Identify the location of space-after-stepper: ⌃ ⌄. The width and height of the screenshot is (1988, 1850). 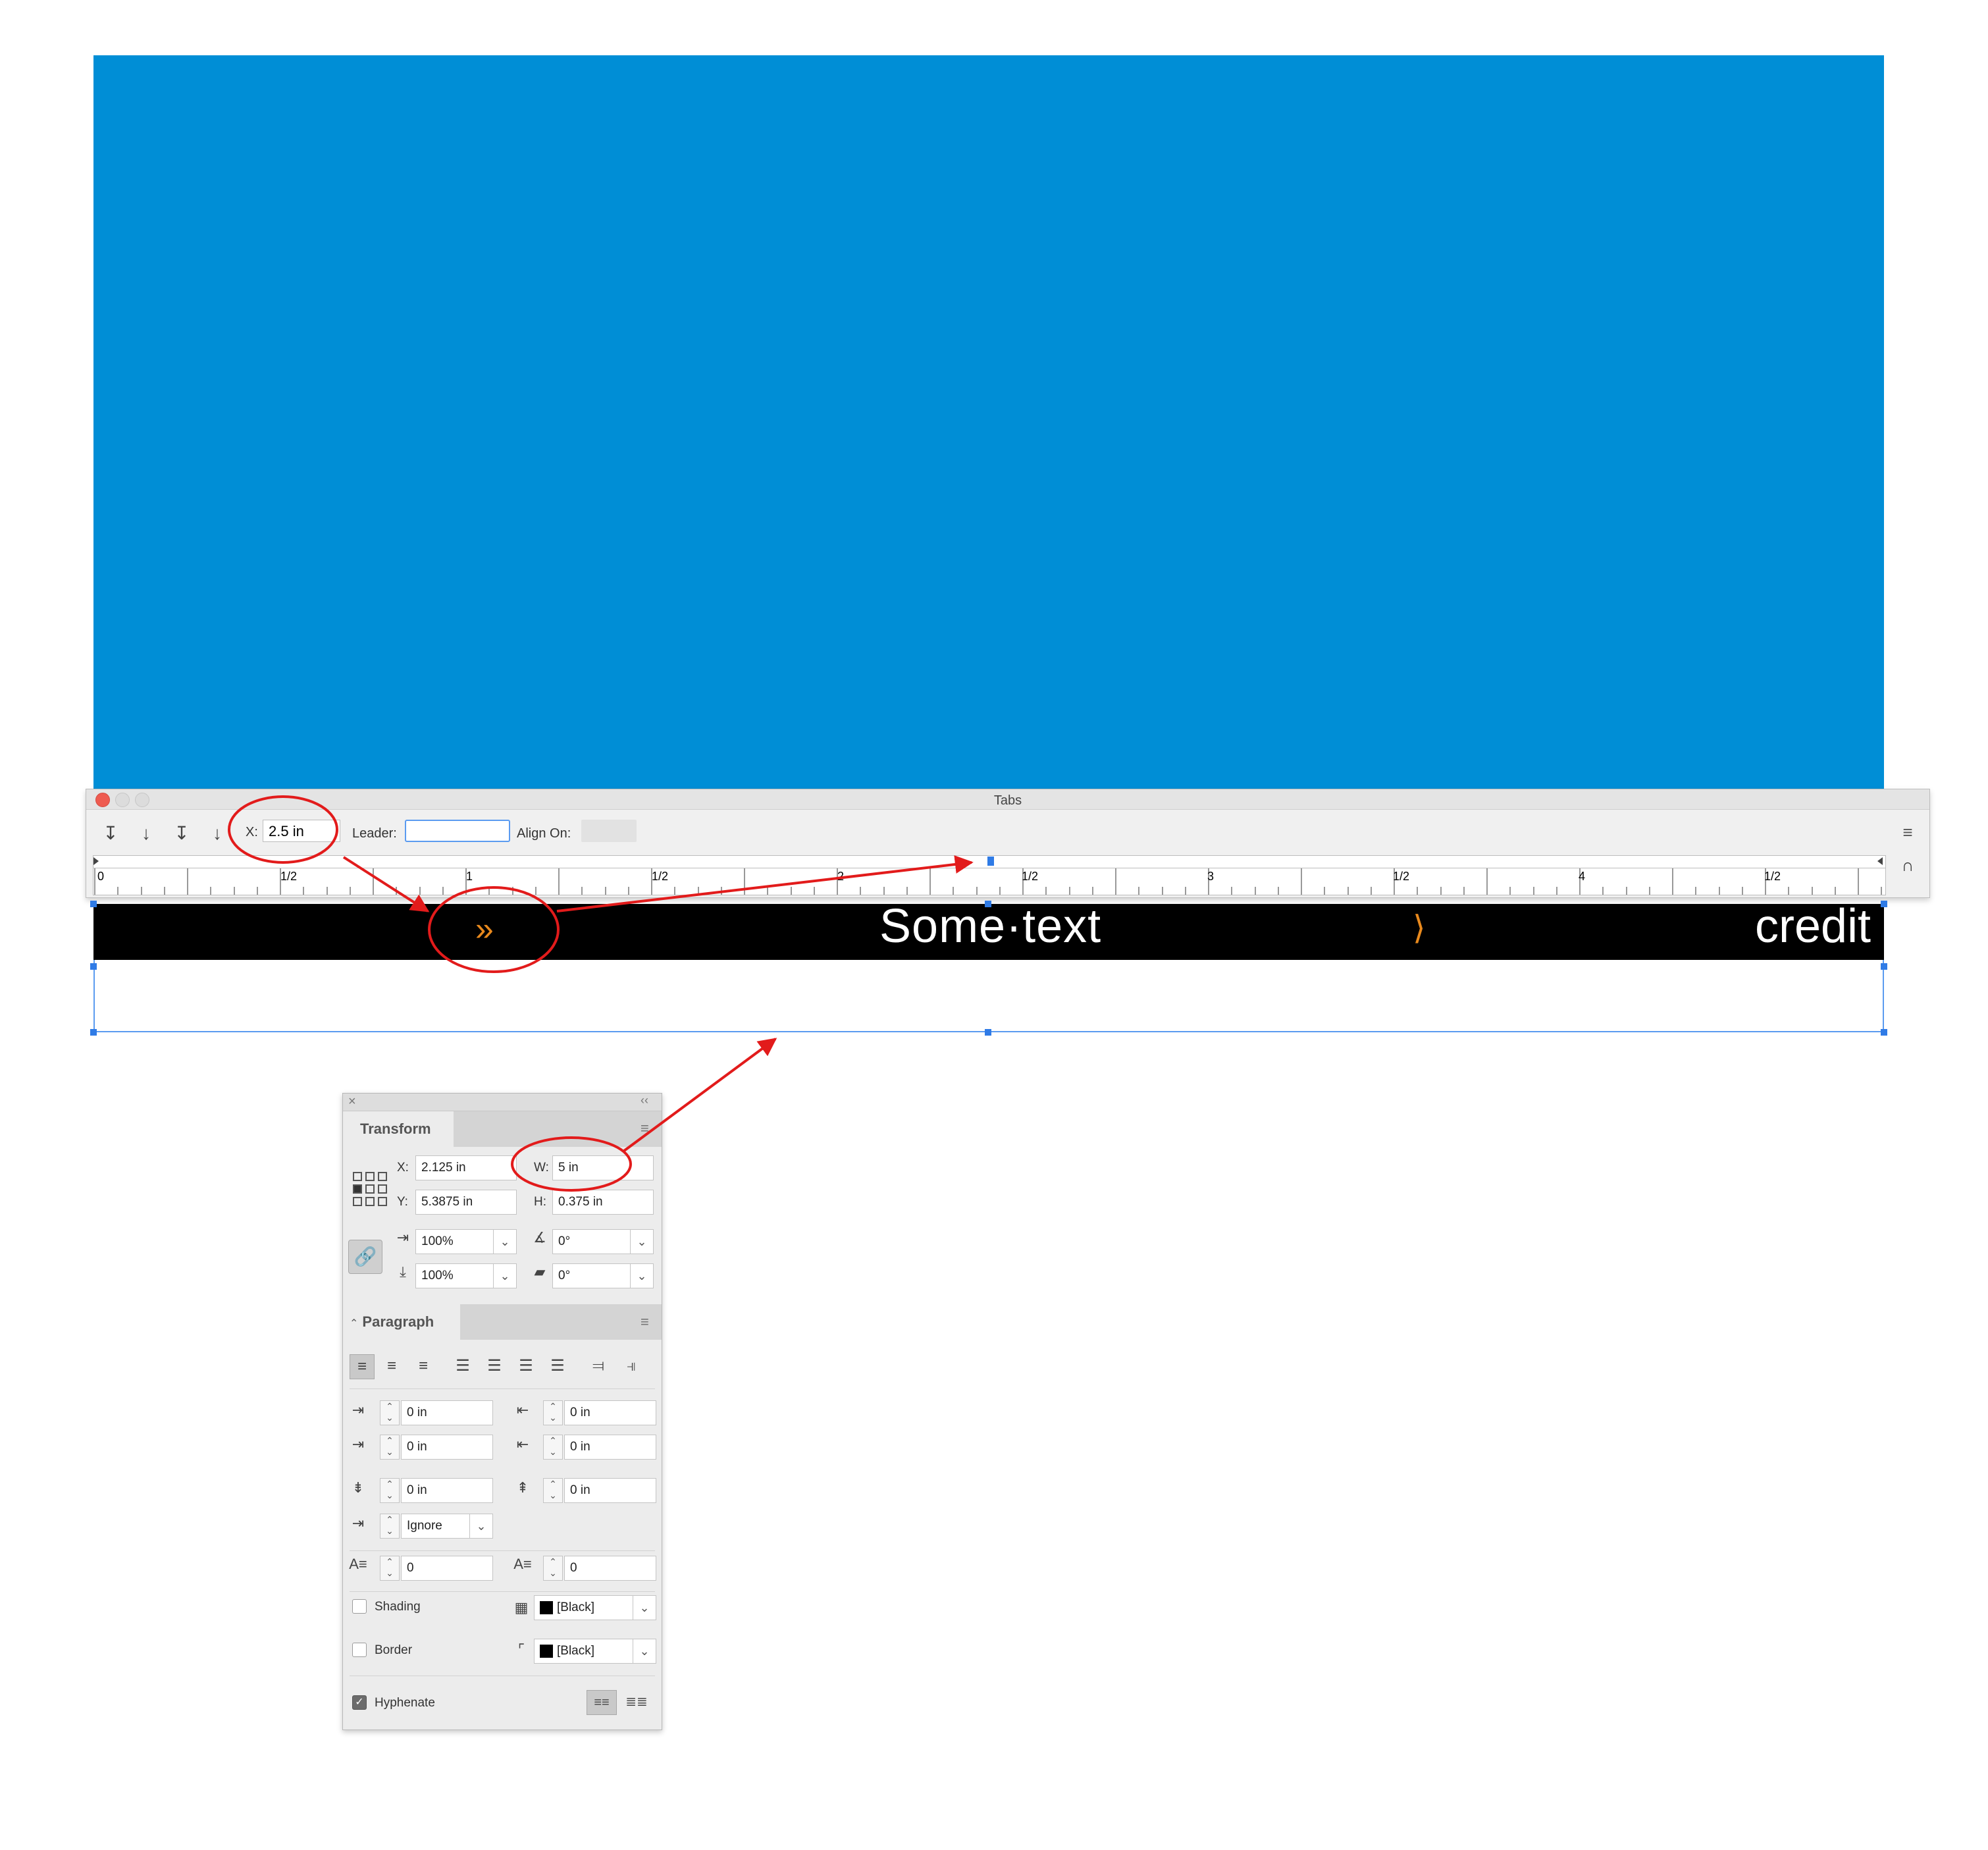
(553, 1490).